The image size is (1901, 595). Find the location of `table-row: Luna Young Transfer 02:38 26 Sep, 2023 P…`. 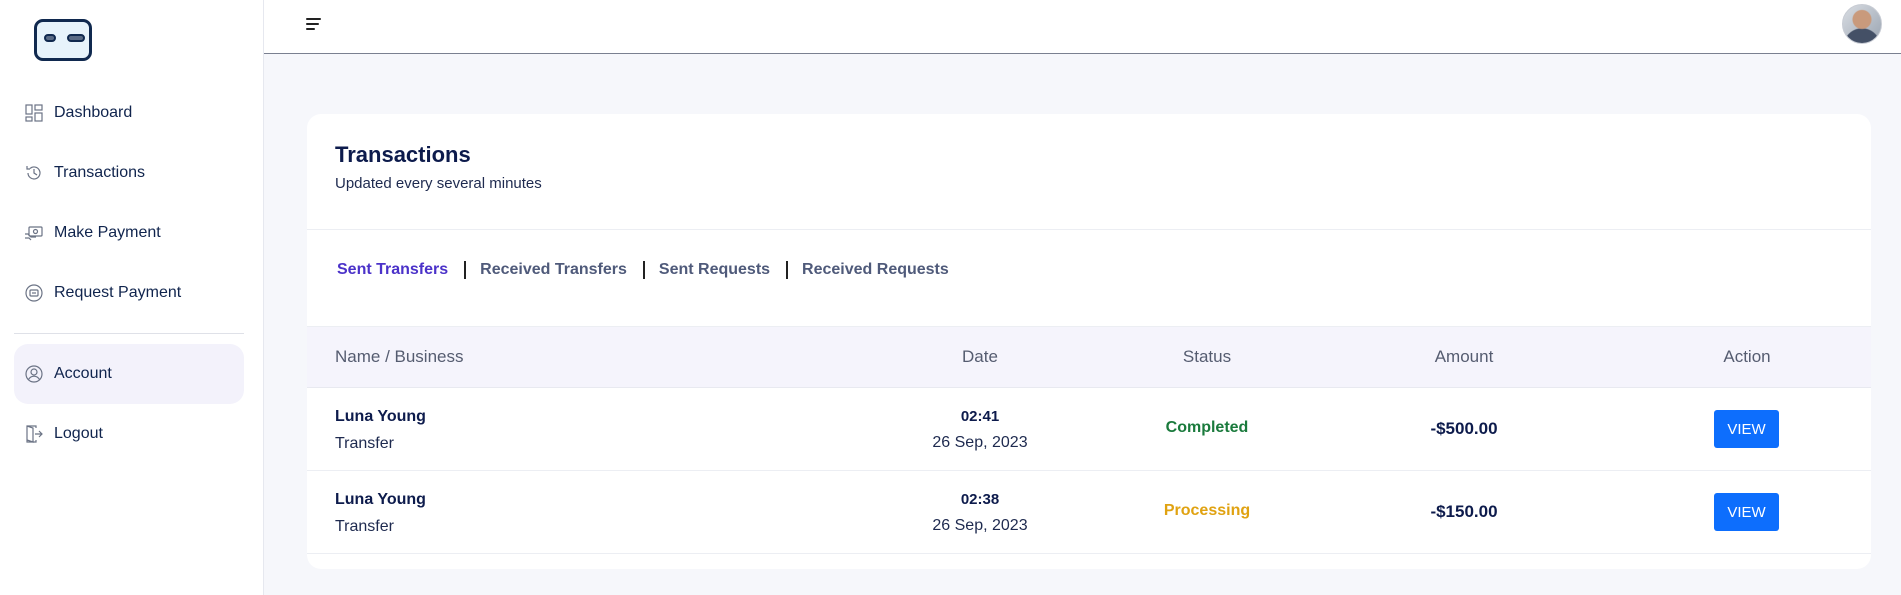

table-row: Luna Young Transfer 02:38 26 Sep, 2023 P… is located at coordinates (1089, 512).